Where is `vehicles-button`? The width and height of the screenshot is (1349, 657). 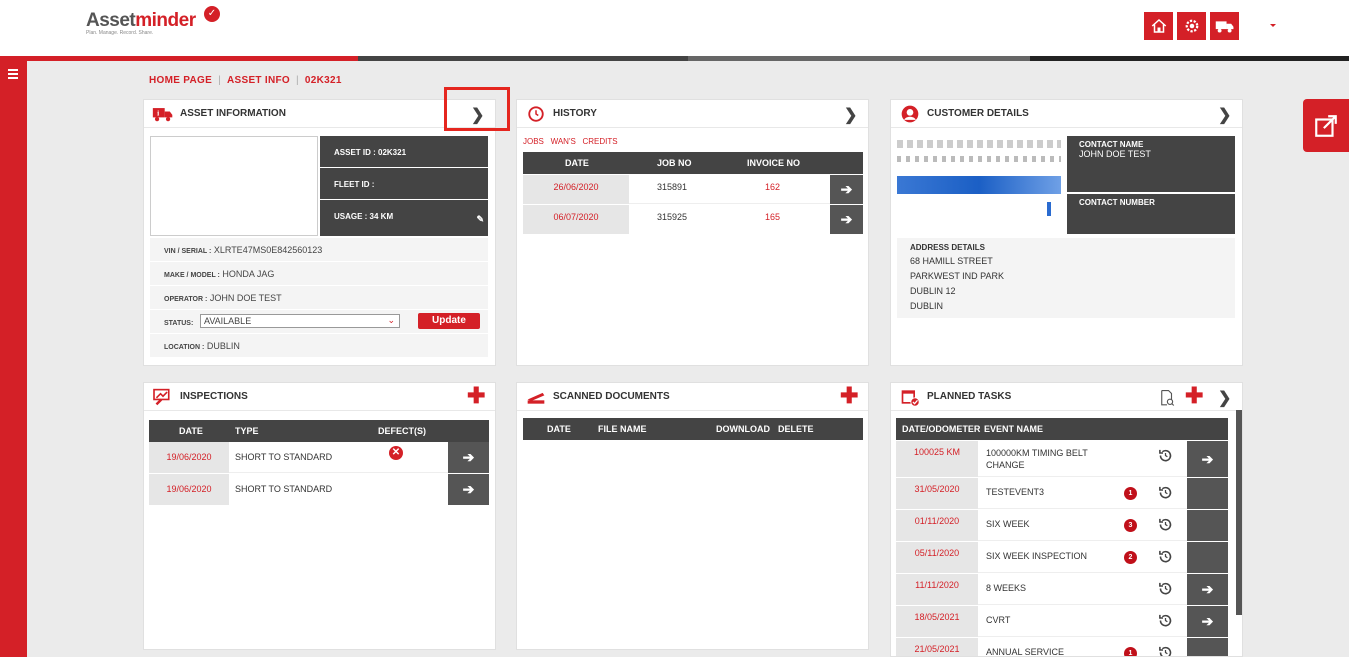 vehicles-button is located at coordinates (1224, 26).